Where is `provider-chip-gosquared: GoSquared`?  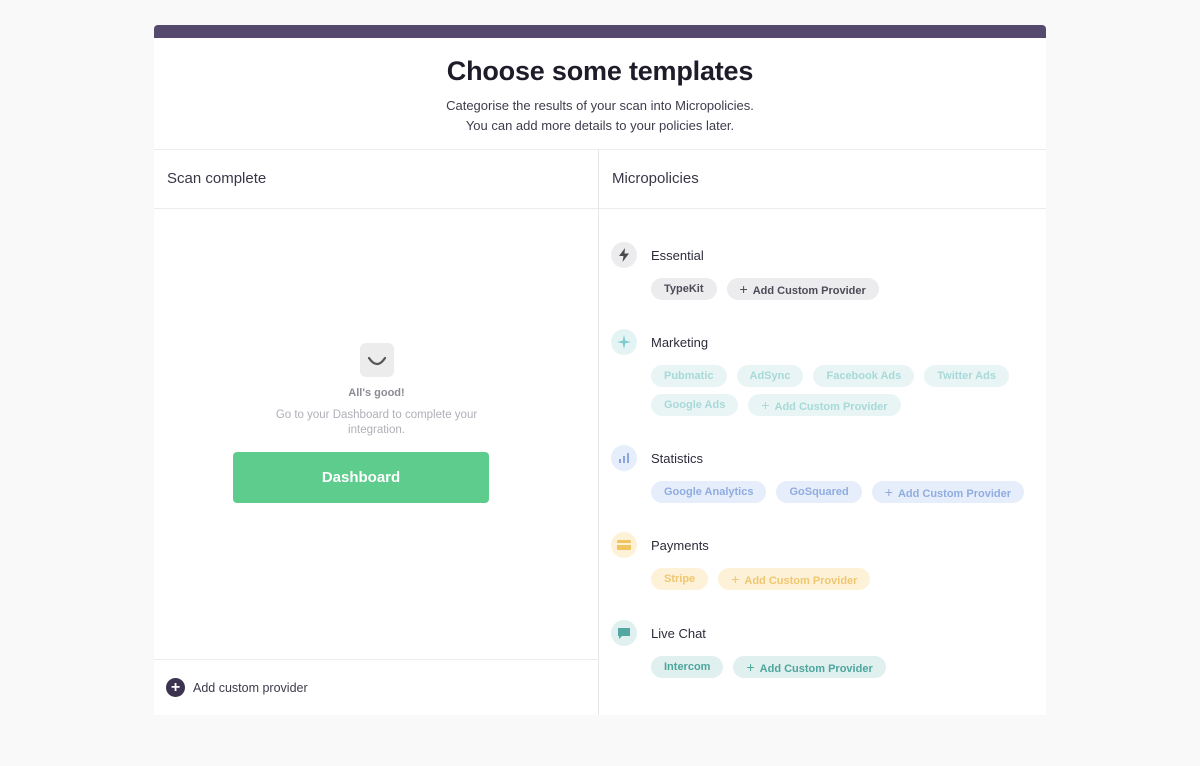
provider-chip-gosquared: GoSquared is located at coordinates (819, 492).